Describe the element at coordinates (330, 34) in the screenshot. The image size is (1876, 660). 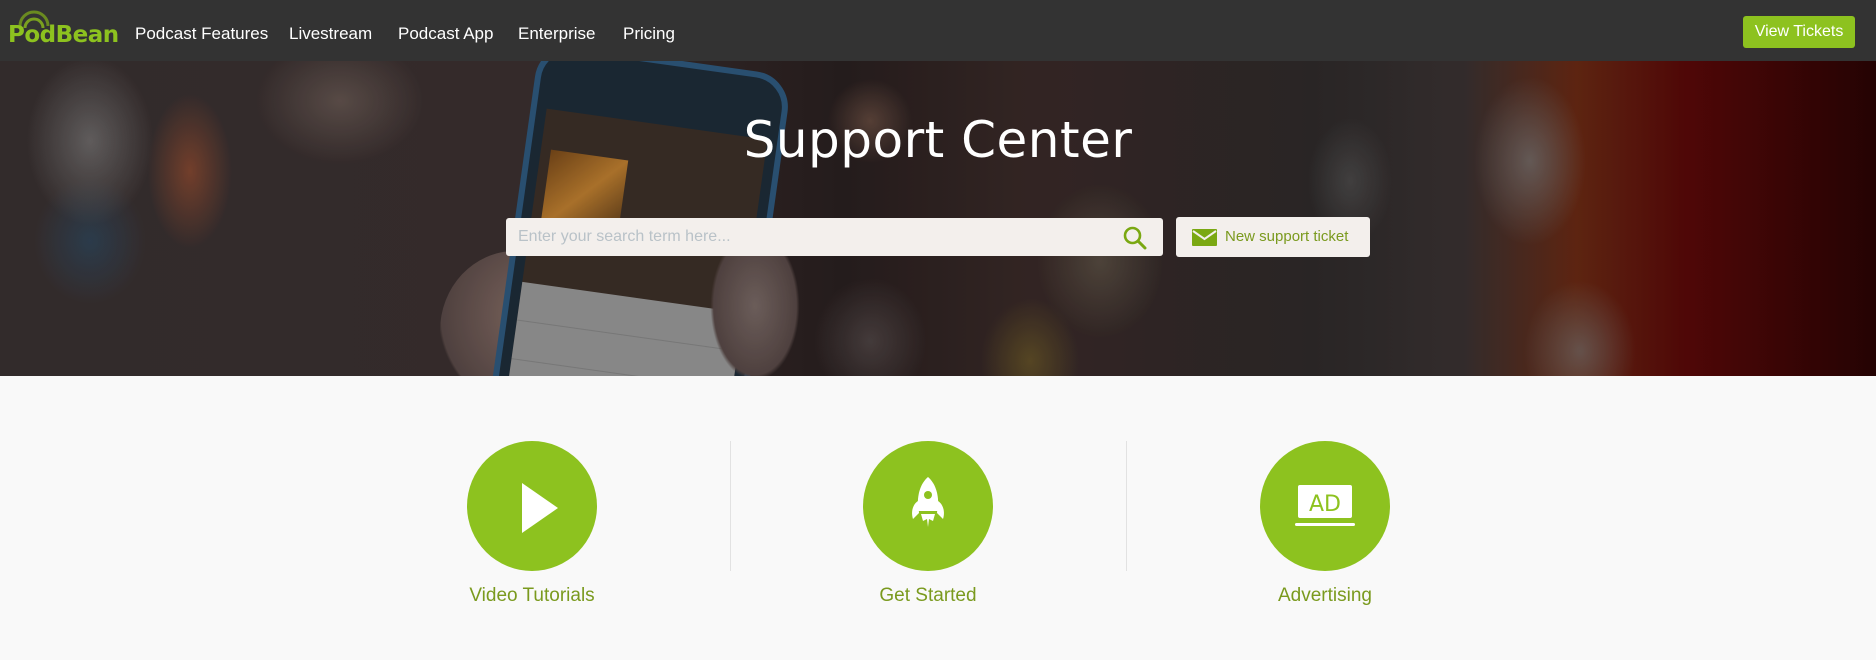
I see `nav-livestream: Livestream` at that location.